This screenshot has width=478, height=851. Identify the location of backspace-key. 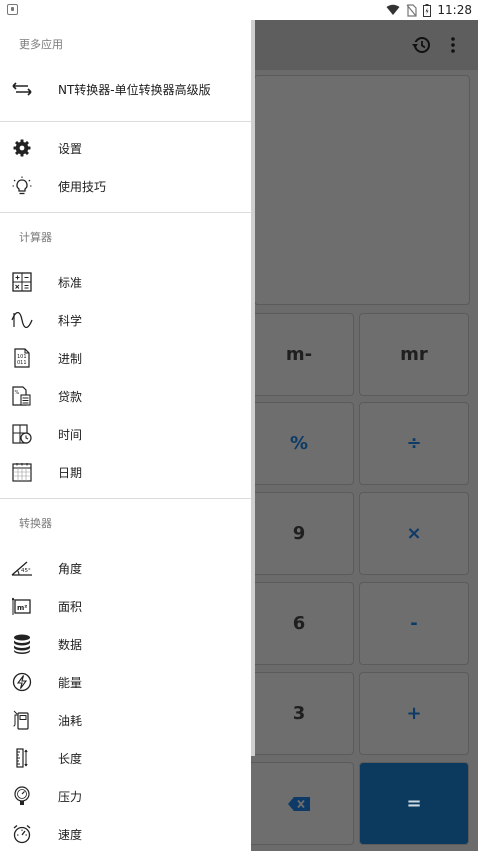
(299, 803).